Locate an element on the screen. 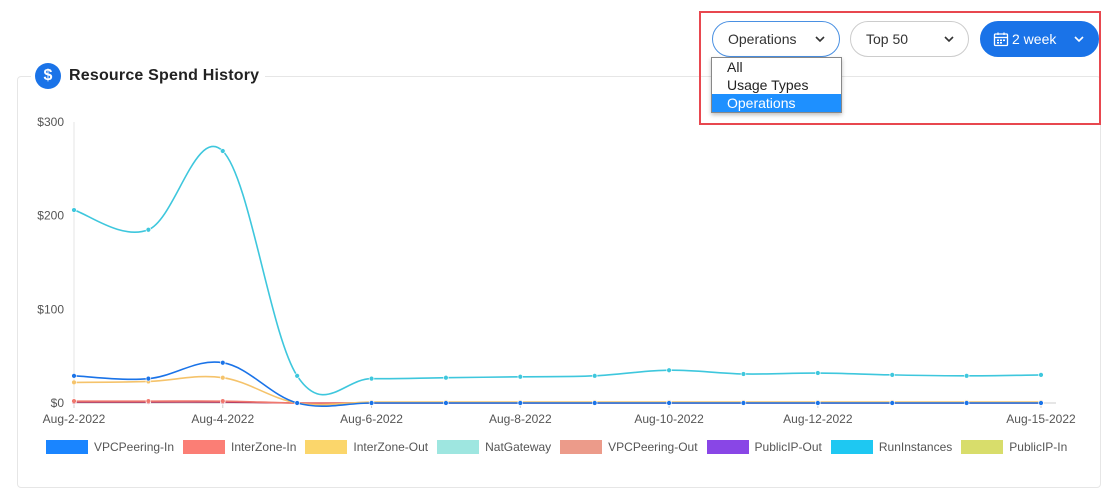 The width and height of the screenshot is (1108, 495). option-usage-types: Usage Types is located at coordinates (776, 85).